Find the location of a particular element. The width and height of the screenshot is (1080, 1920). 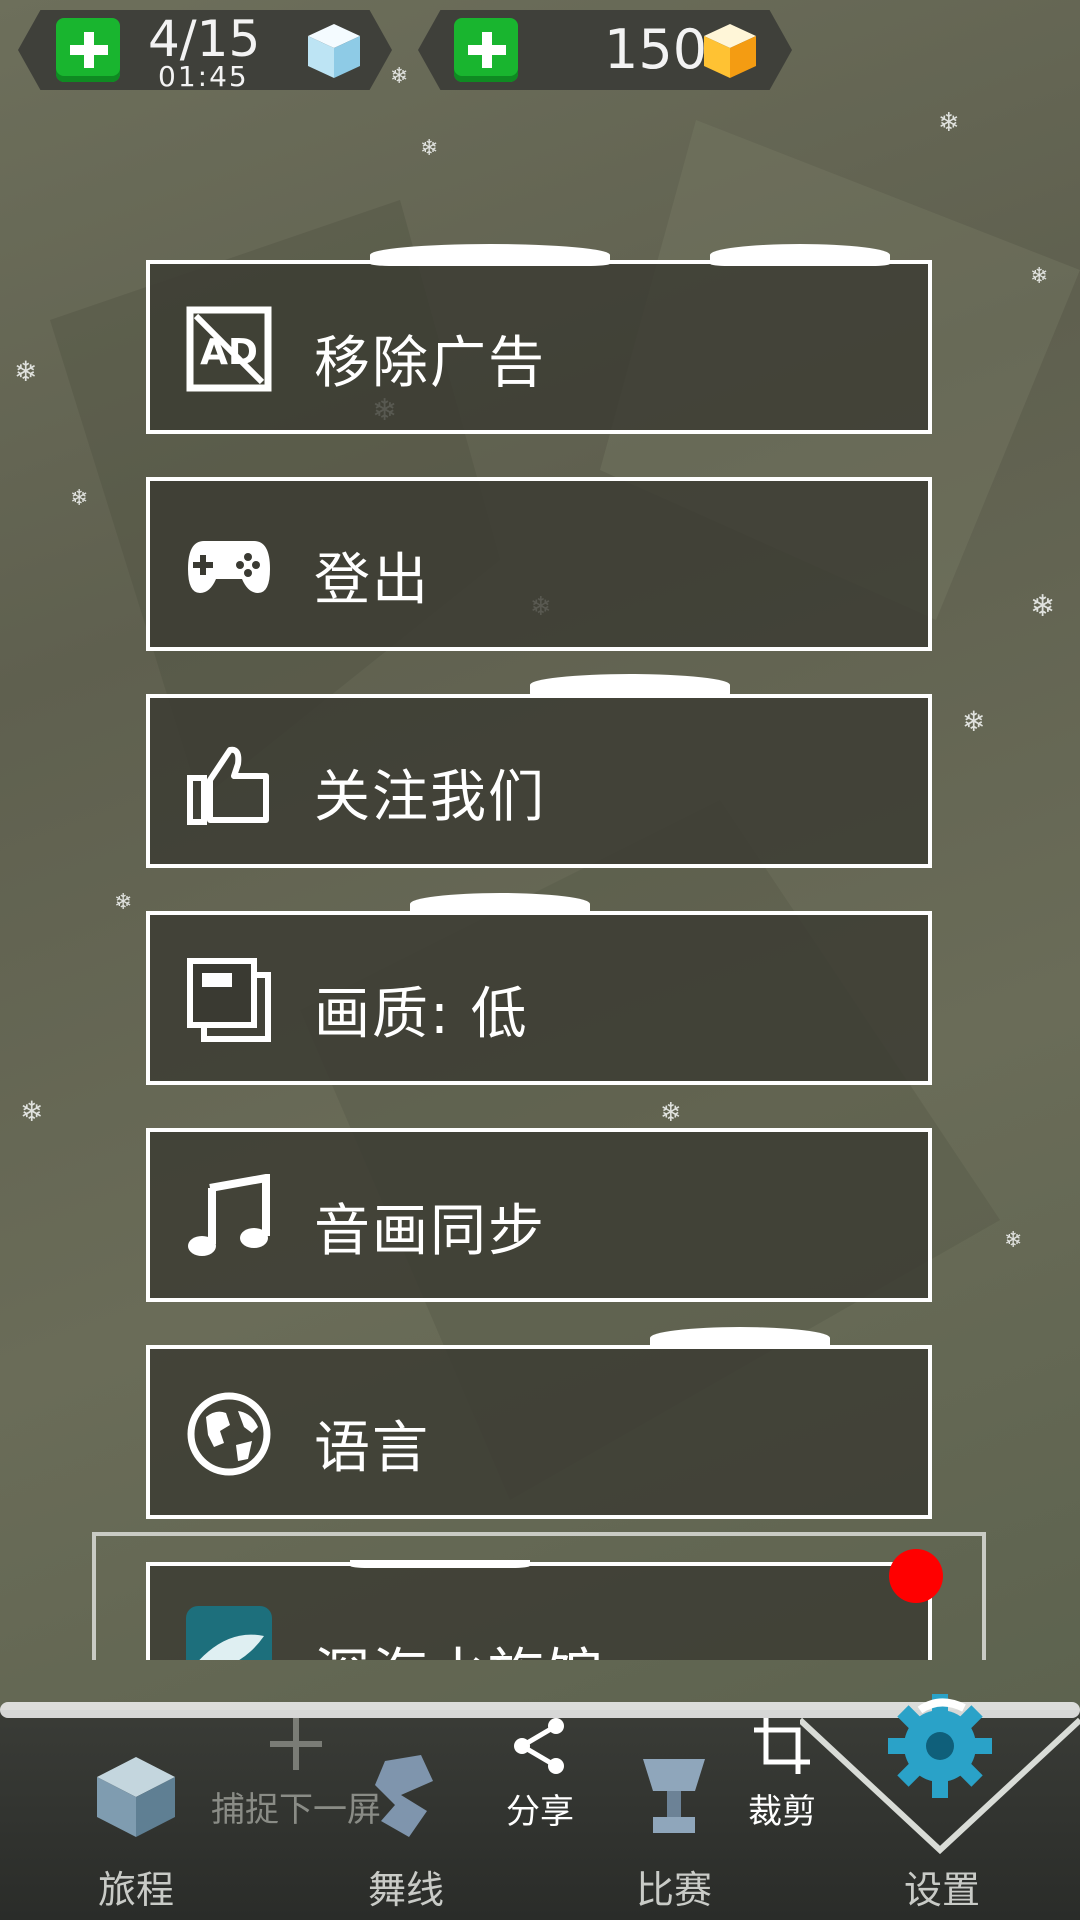

nav-journey-label: 旅程 is located at coordinates (135, 1890).